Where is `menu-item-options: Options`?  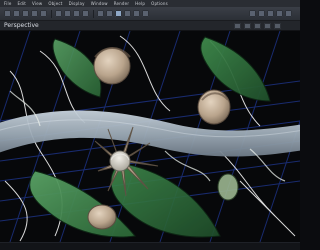
menu-item-options: Options is located at coordinates (159, 3).